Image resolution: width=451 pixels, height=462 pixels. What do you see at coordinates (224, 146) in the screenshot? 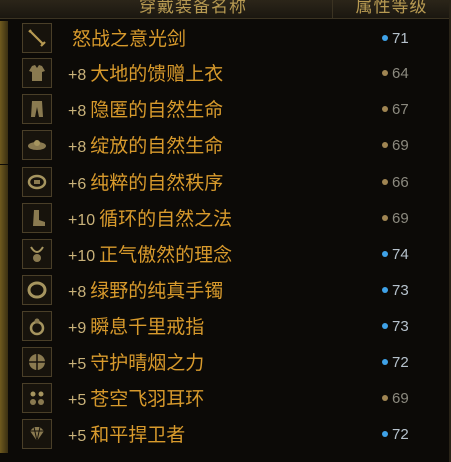
I see `equipment-row: +8 绽放的自然生命 69` at bounding box center [224, 146].